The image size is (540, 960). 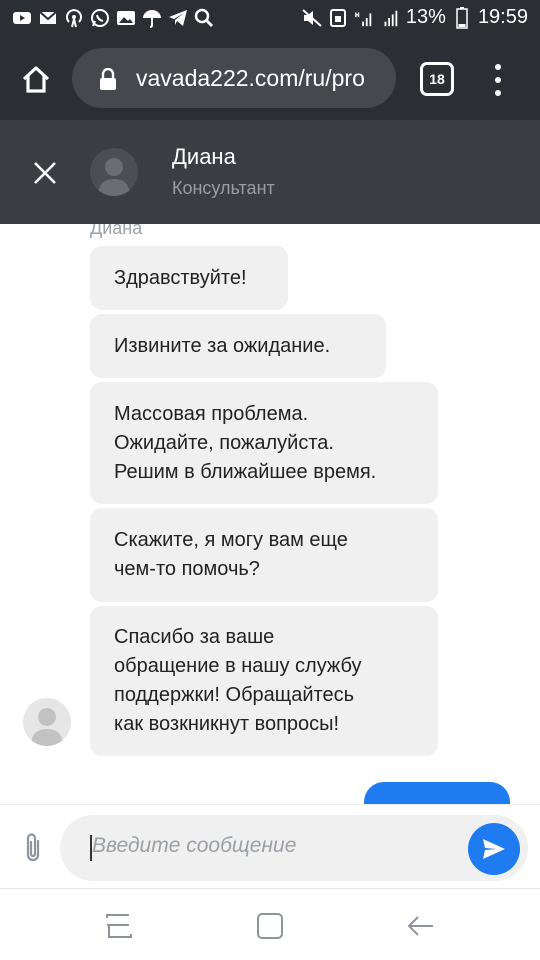 I want to click on tab-switcher-button: 18, so click(x=437, y=79).